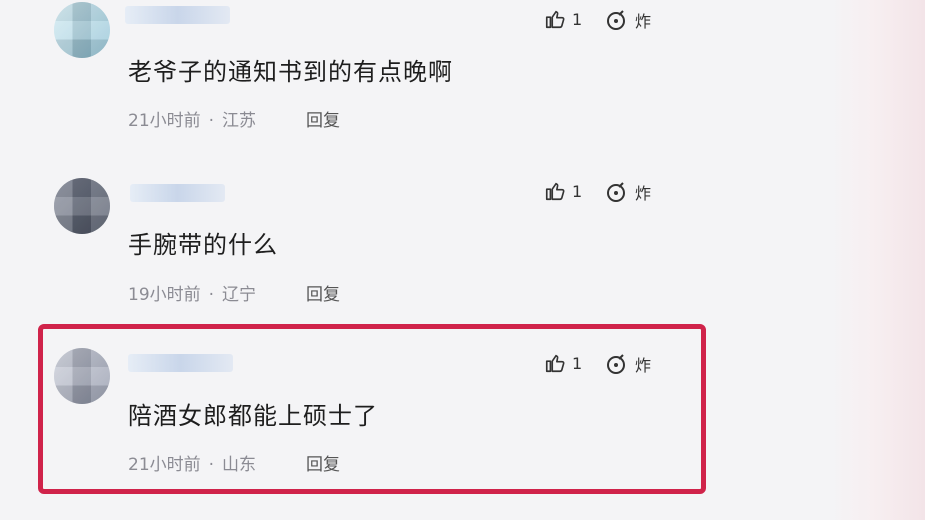  What do you see at coordinates (203, 245) in the screenshot?
I see `comment-text: 手腕带的什么` at bounding box center [203, 245].